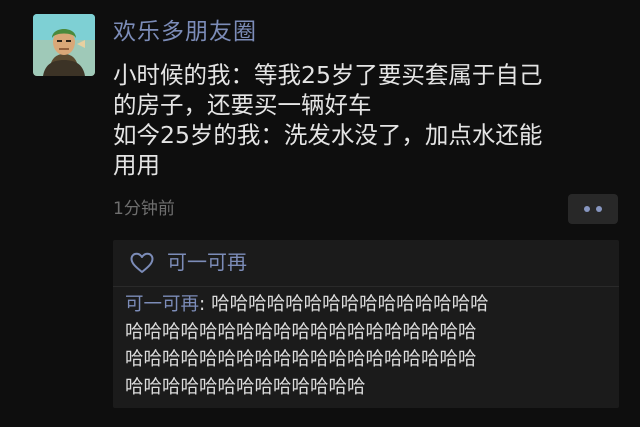 The width and height of the screenshot is (640, 427). Describe the element at coordinates (207, 262) in the screenshot. I see `liker-name-link: 可一可再` at that location.